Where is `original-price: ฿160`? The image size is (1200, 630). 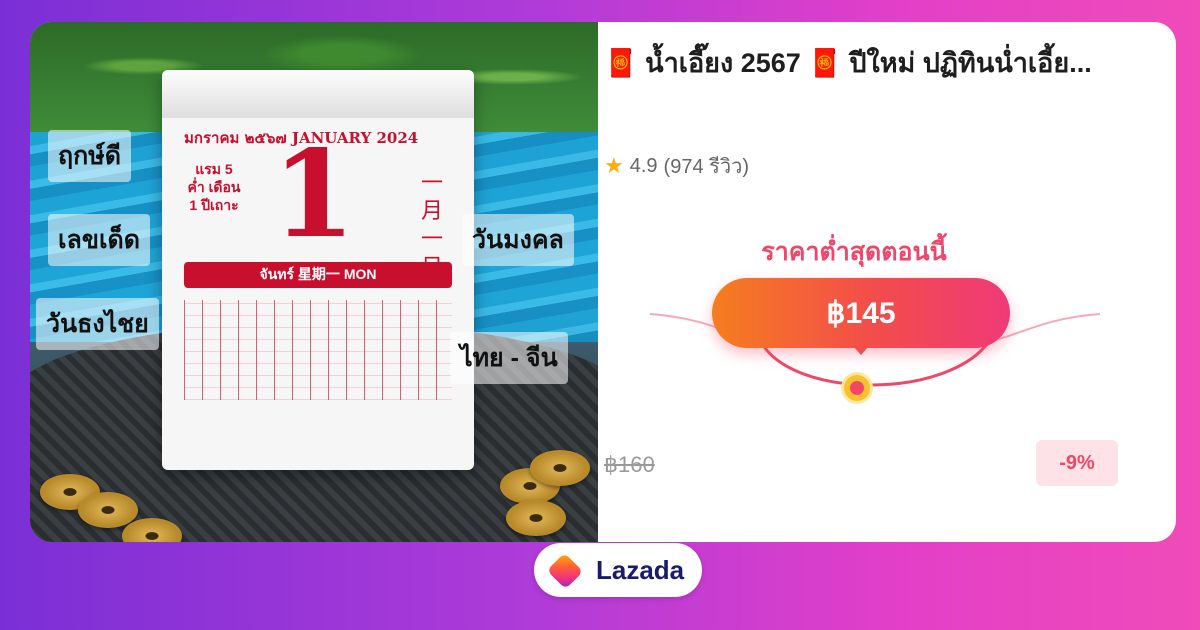 original-price: ฿160 is located at coordinates (629, 464).